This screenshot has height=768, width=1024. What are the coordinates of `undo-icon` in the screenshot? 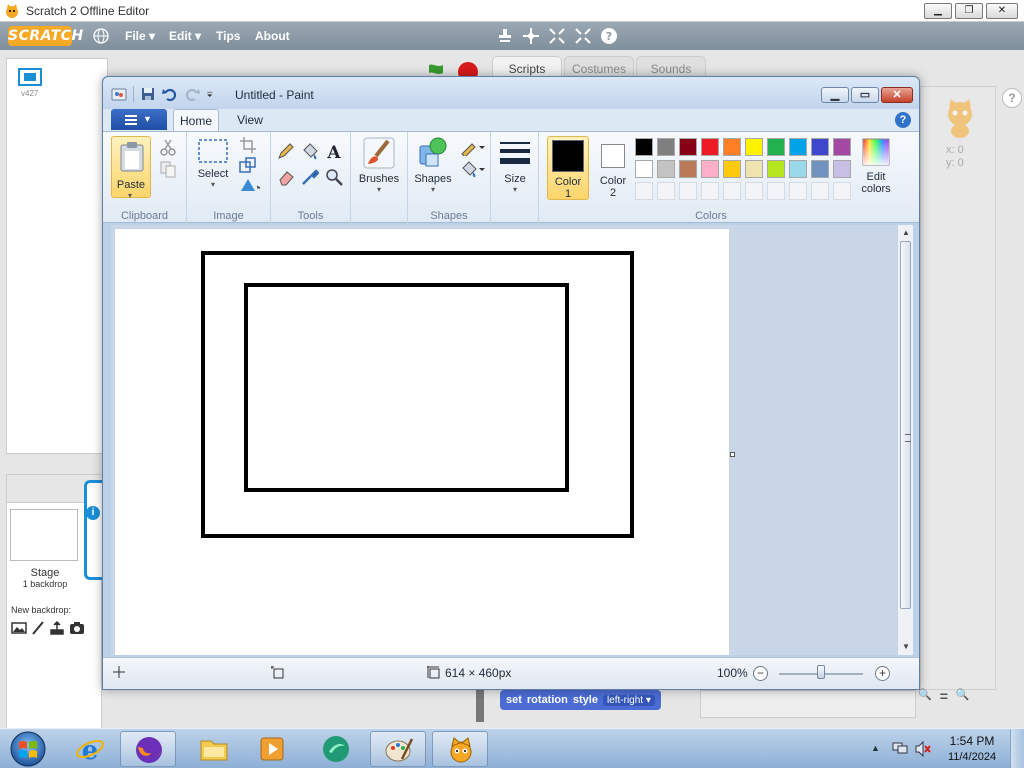 It's located at (170, 94).